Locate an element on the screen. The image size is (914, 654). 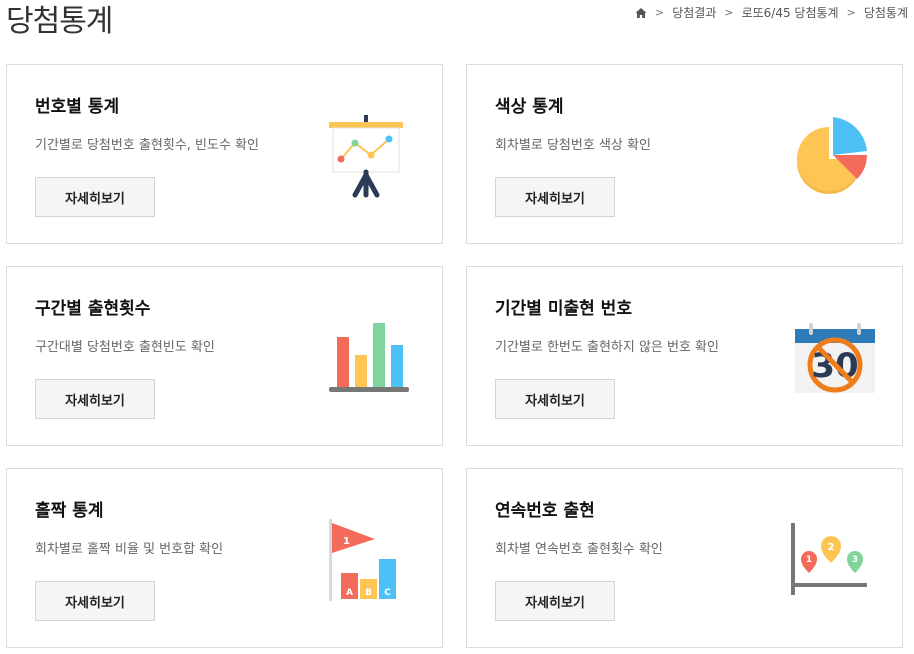
card-description: 회차별로 홀짝 비율 및 번호합 확인 is located at coordinates (129, 549).